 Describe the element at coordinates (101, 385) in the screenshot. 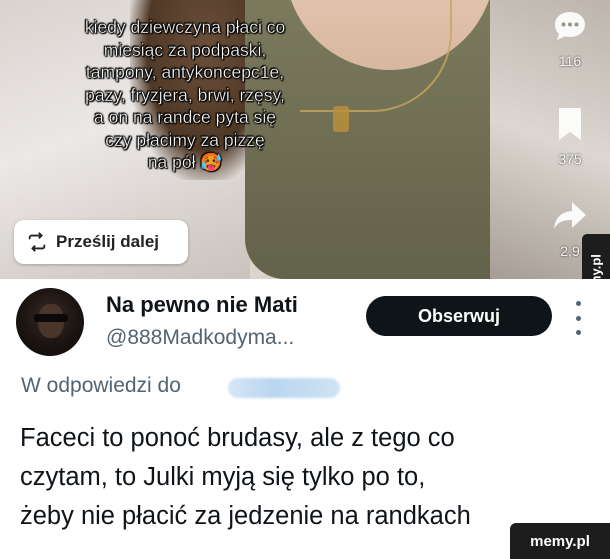

I see `reply-context: W odpowiedzi do` at that location.